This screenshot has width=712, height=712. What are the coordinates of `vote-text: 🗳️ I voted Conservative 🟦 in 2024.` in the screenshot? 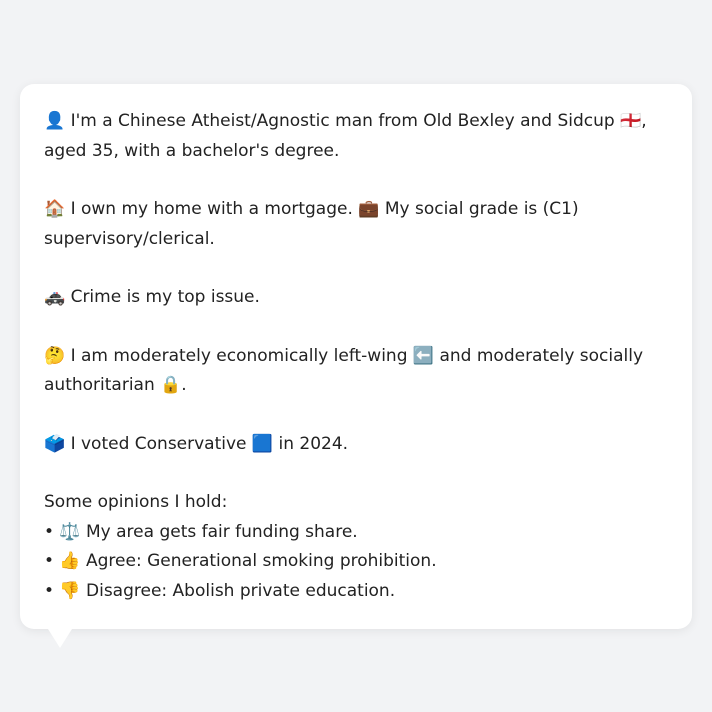 It's located at (196, 443).